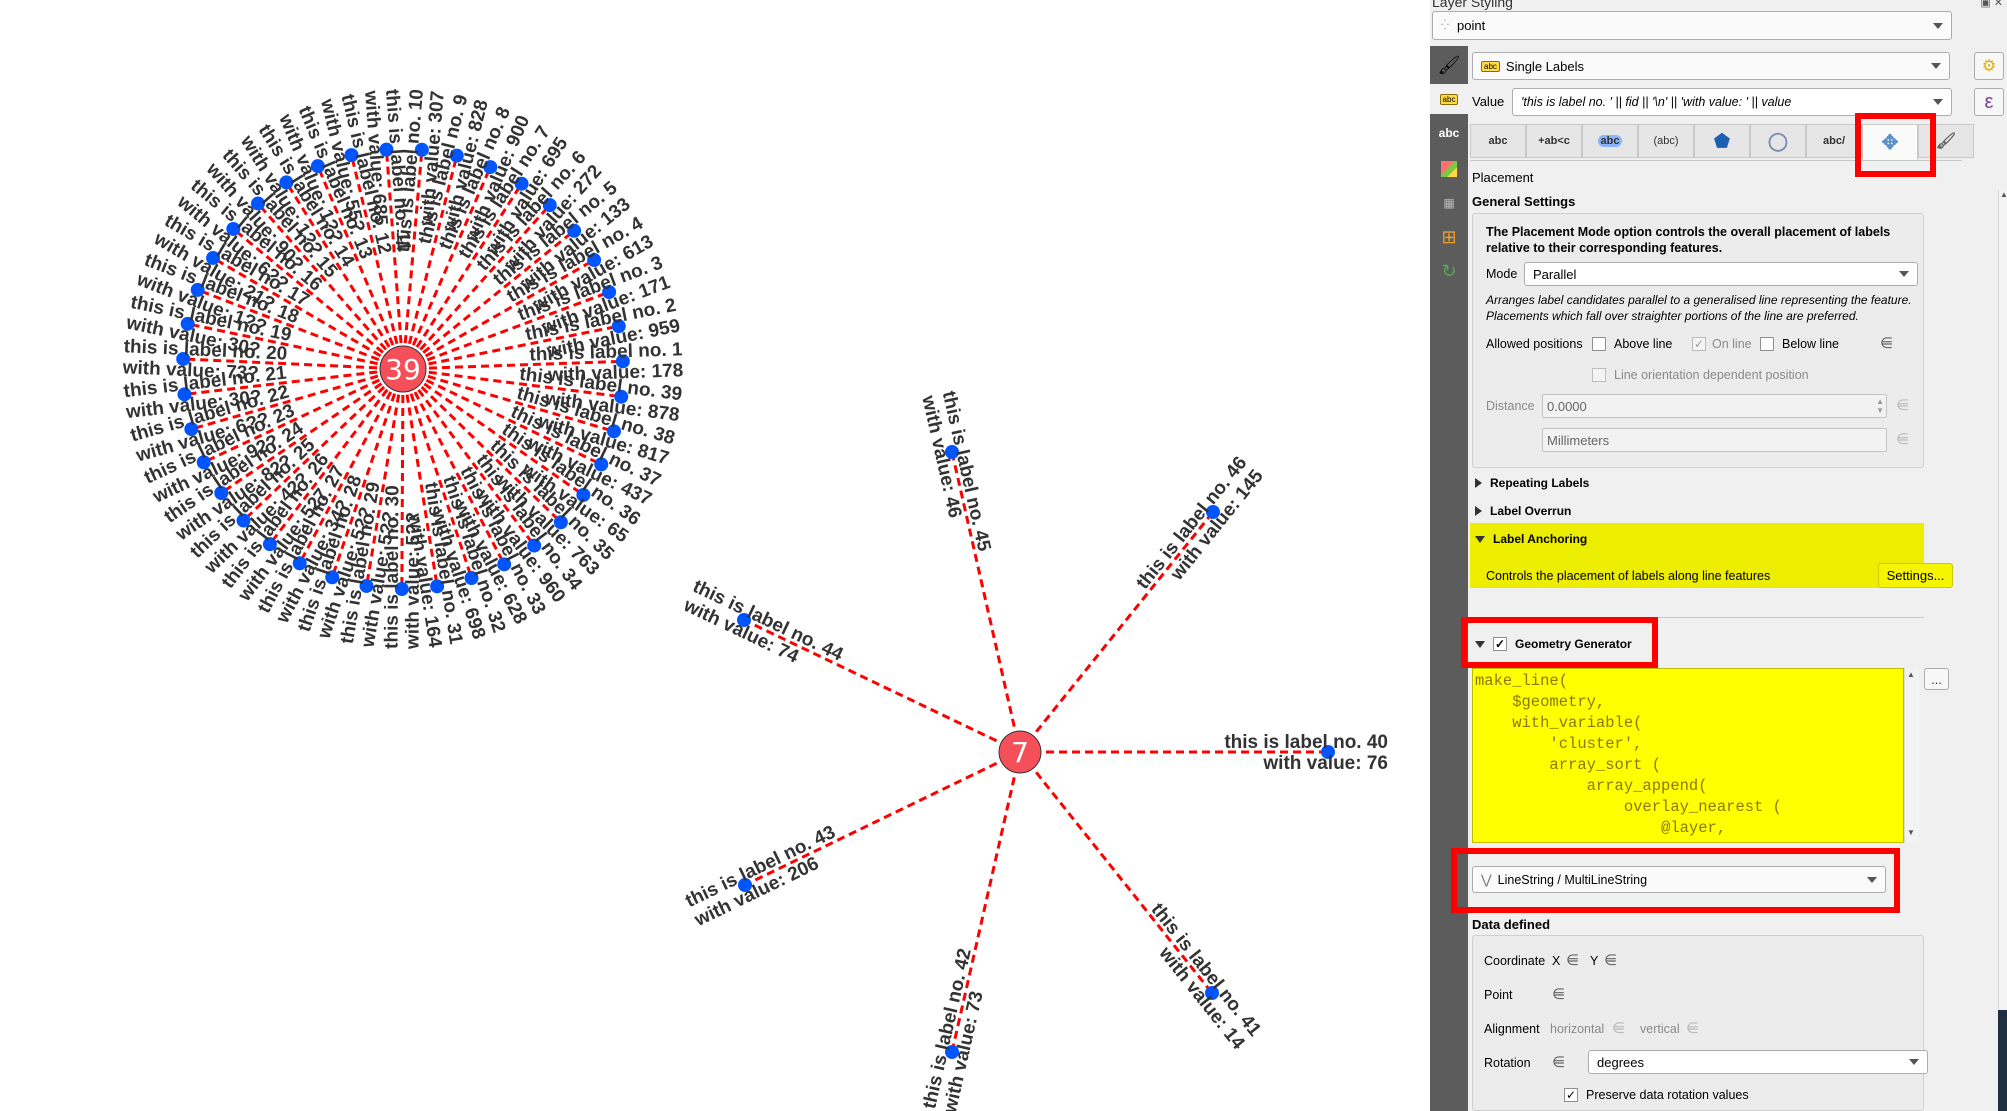  I want to click on diagrams-icon: ▦, so click(1449, 203).